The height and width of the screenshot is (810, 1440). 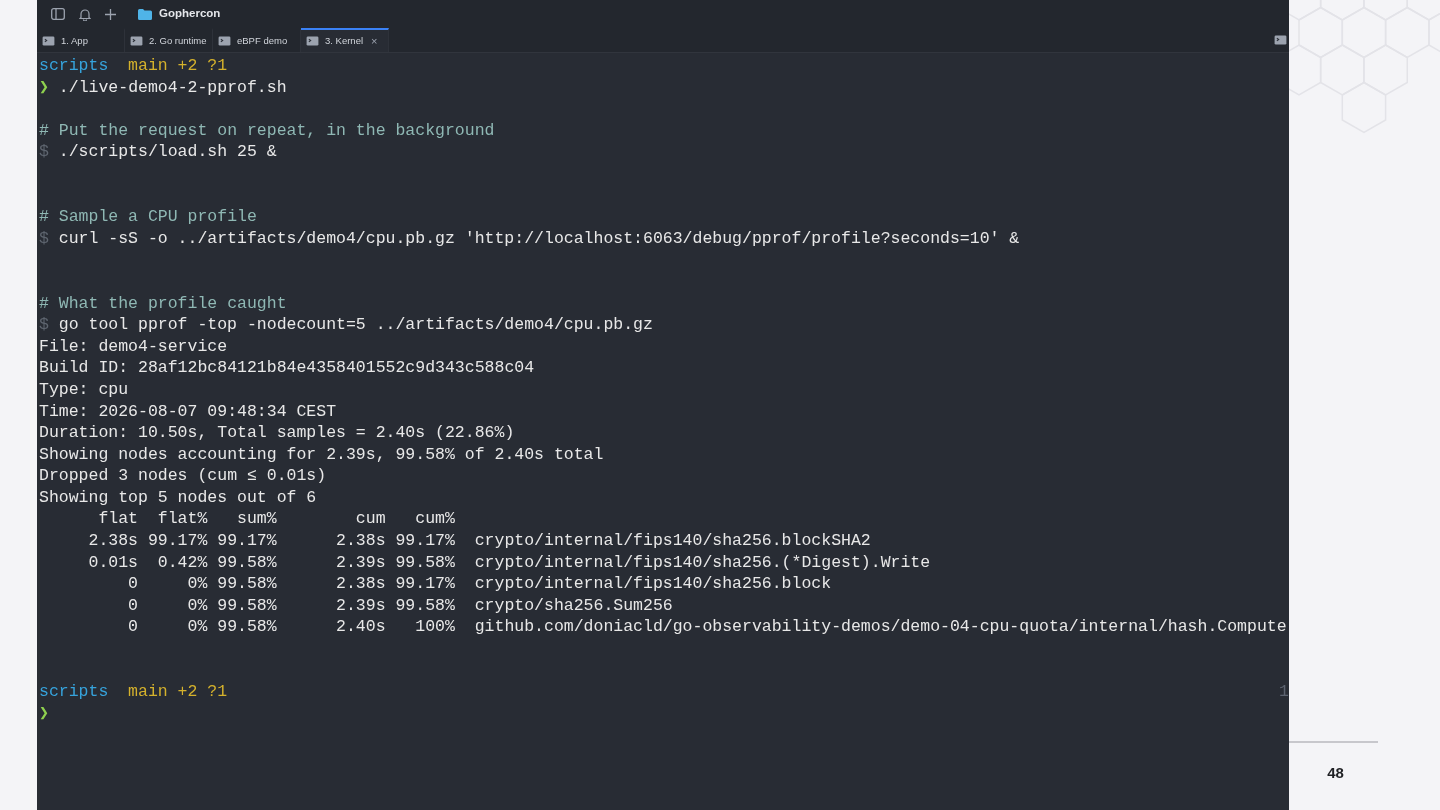 I want to click on output-text: Build ID: 28af12bc84121b84e4358401552c9d343c588c04, so click(x=287, y=368).